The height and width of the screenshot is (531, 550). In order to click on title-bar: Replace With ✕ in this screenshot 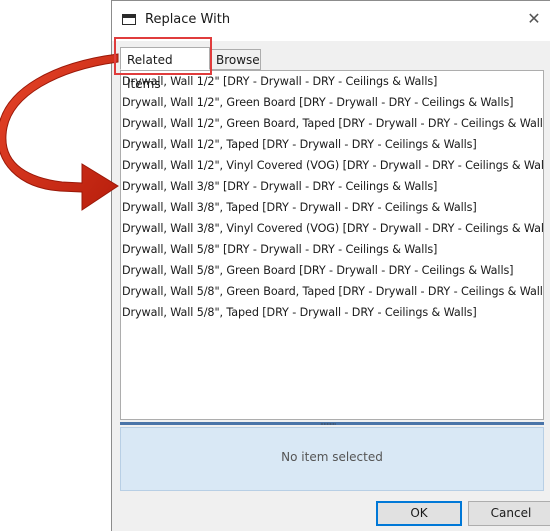, I will do `click(331, 21)`.